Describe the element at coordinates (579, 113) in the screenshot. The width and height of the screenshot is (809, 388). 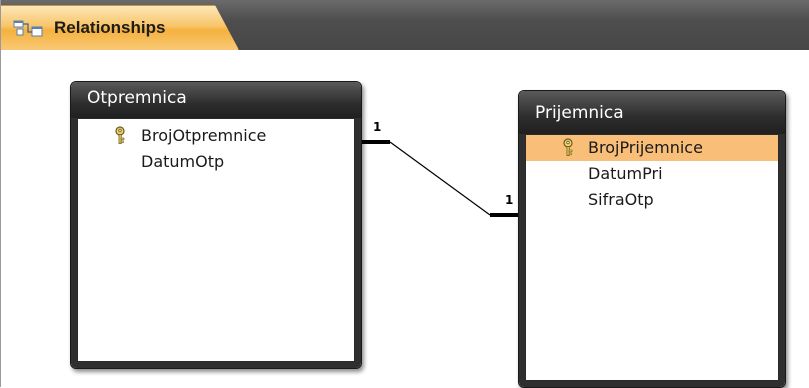
I see `table-title: Prijemnica` at that location.